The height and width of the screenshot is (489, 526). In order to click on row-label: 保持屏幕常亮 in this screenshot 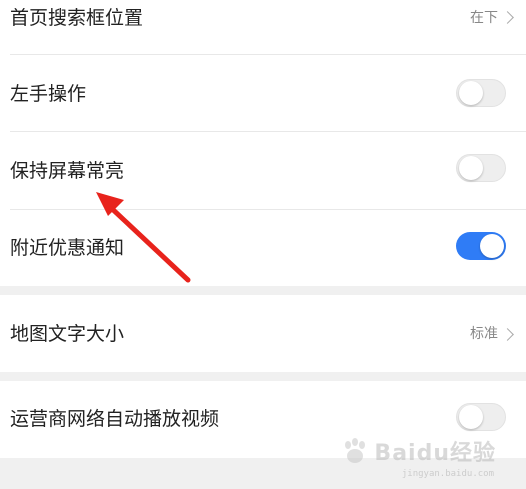, I will do `click(67, 171)`.